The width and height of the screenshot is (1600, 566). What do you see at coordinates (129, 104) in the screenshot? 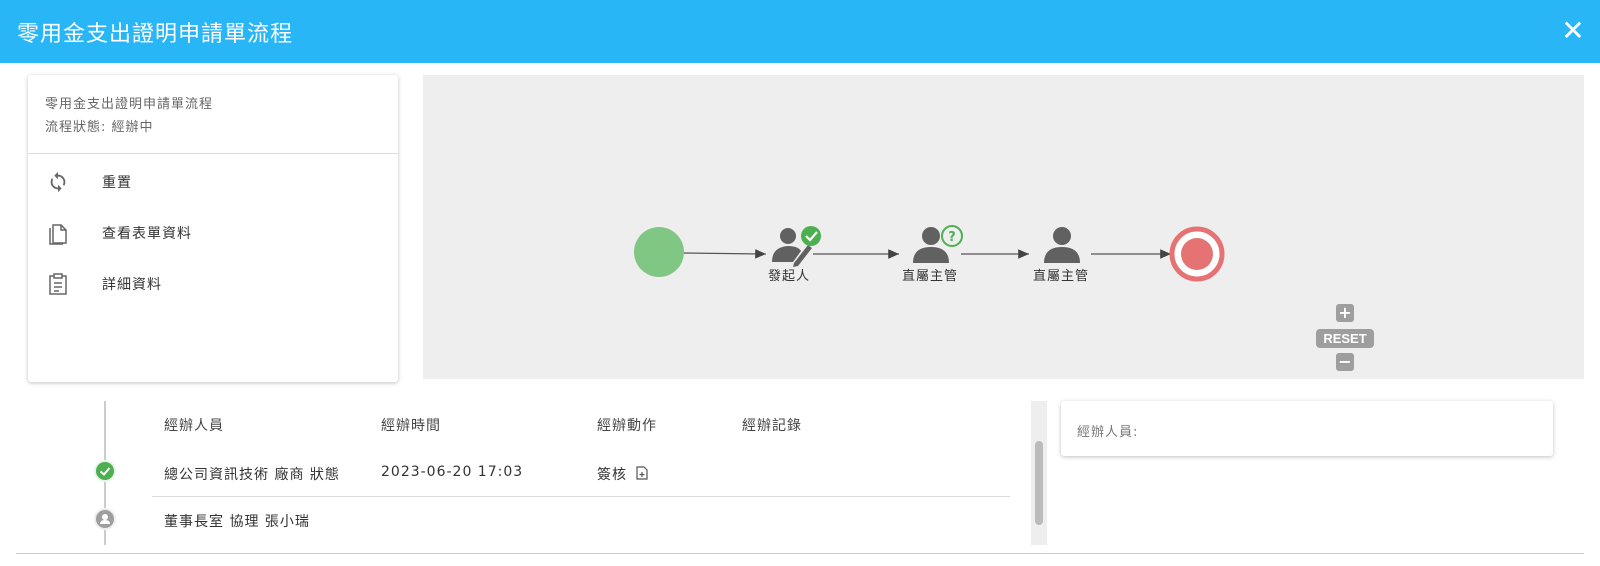
I see `process-name: 零用金支出證明申請單流程` at bounding box center [129, 104].